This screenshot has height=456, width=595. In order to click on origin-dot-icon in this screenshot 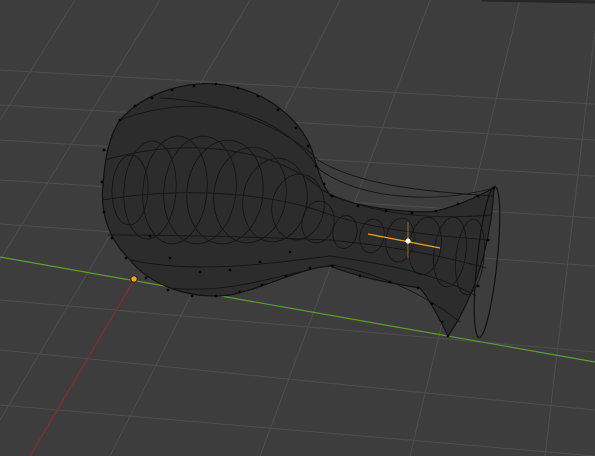, I will do `click(134, 279)`.